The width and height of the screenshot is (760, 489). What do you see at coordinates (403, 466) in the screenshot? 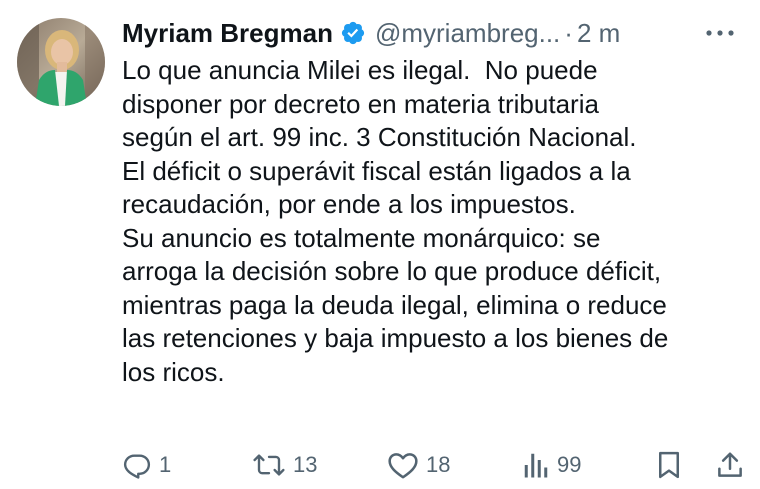
I see `heart-icon` at bounding box center [403, 466].